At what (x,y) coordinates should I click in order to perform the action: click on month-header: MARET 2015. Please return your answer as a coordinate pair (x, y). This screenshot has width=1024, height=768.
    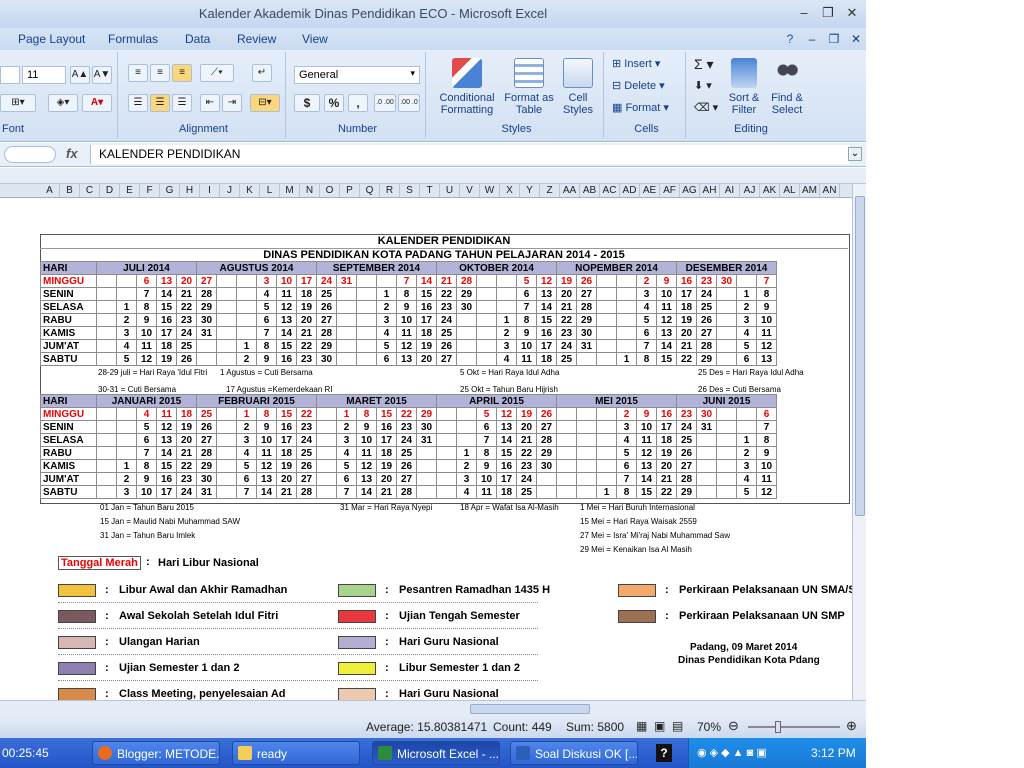
    Looking at the image, I should click on (376, 401).